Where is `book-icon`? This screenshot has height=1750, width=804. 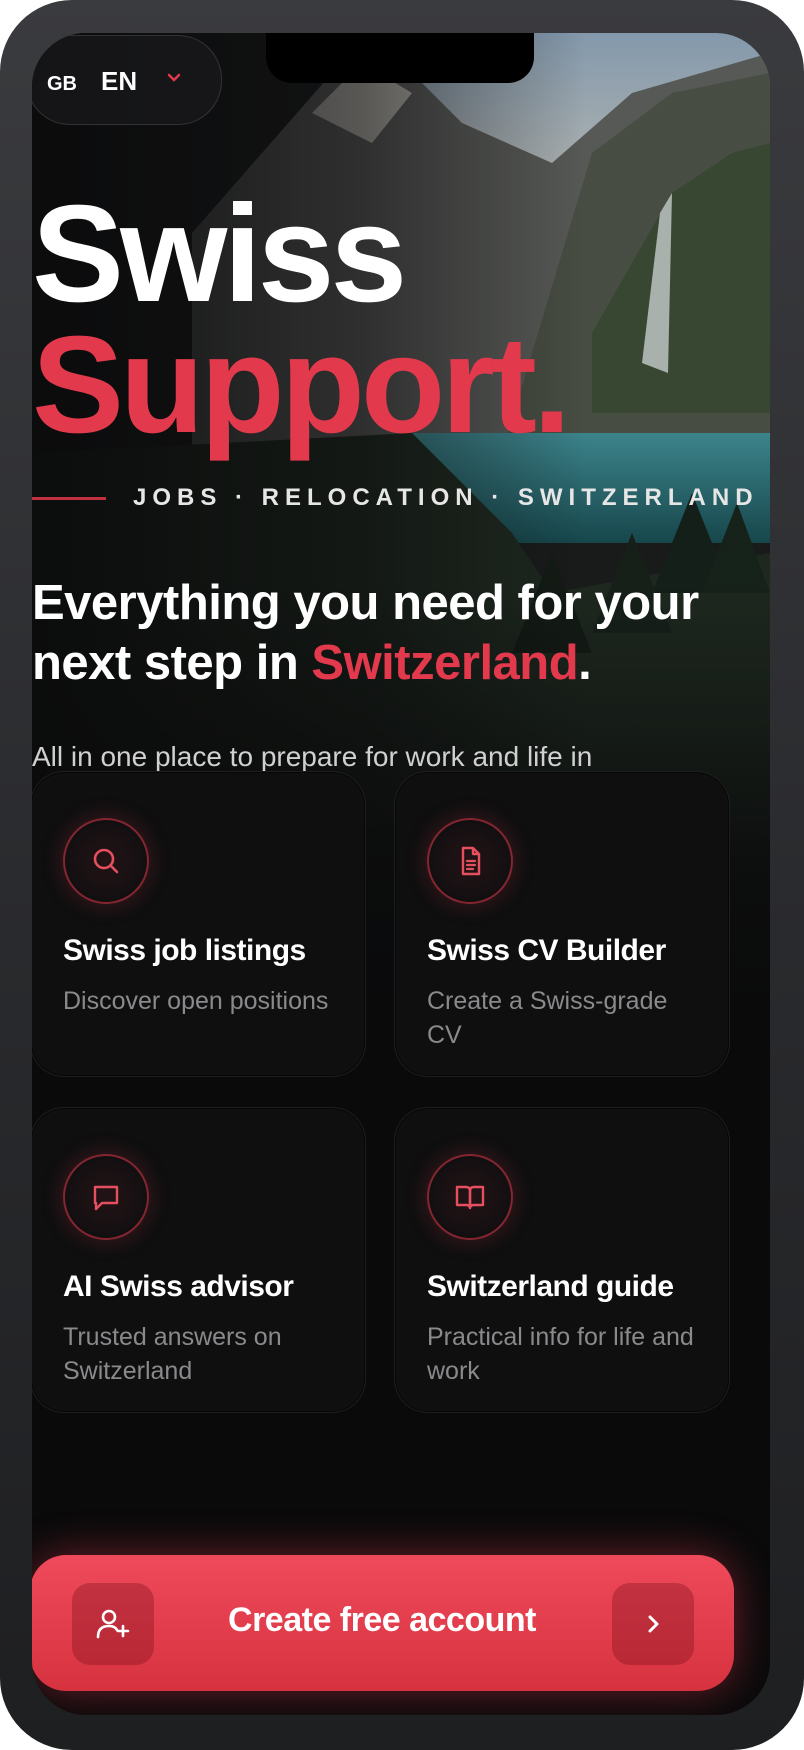
book-icon is located at coordinates (470, 1197).